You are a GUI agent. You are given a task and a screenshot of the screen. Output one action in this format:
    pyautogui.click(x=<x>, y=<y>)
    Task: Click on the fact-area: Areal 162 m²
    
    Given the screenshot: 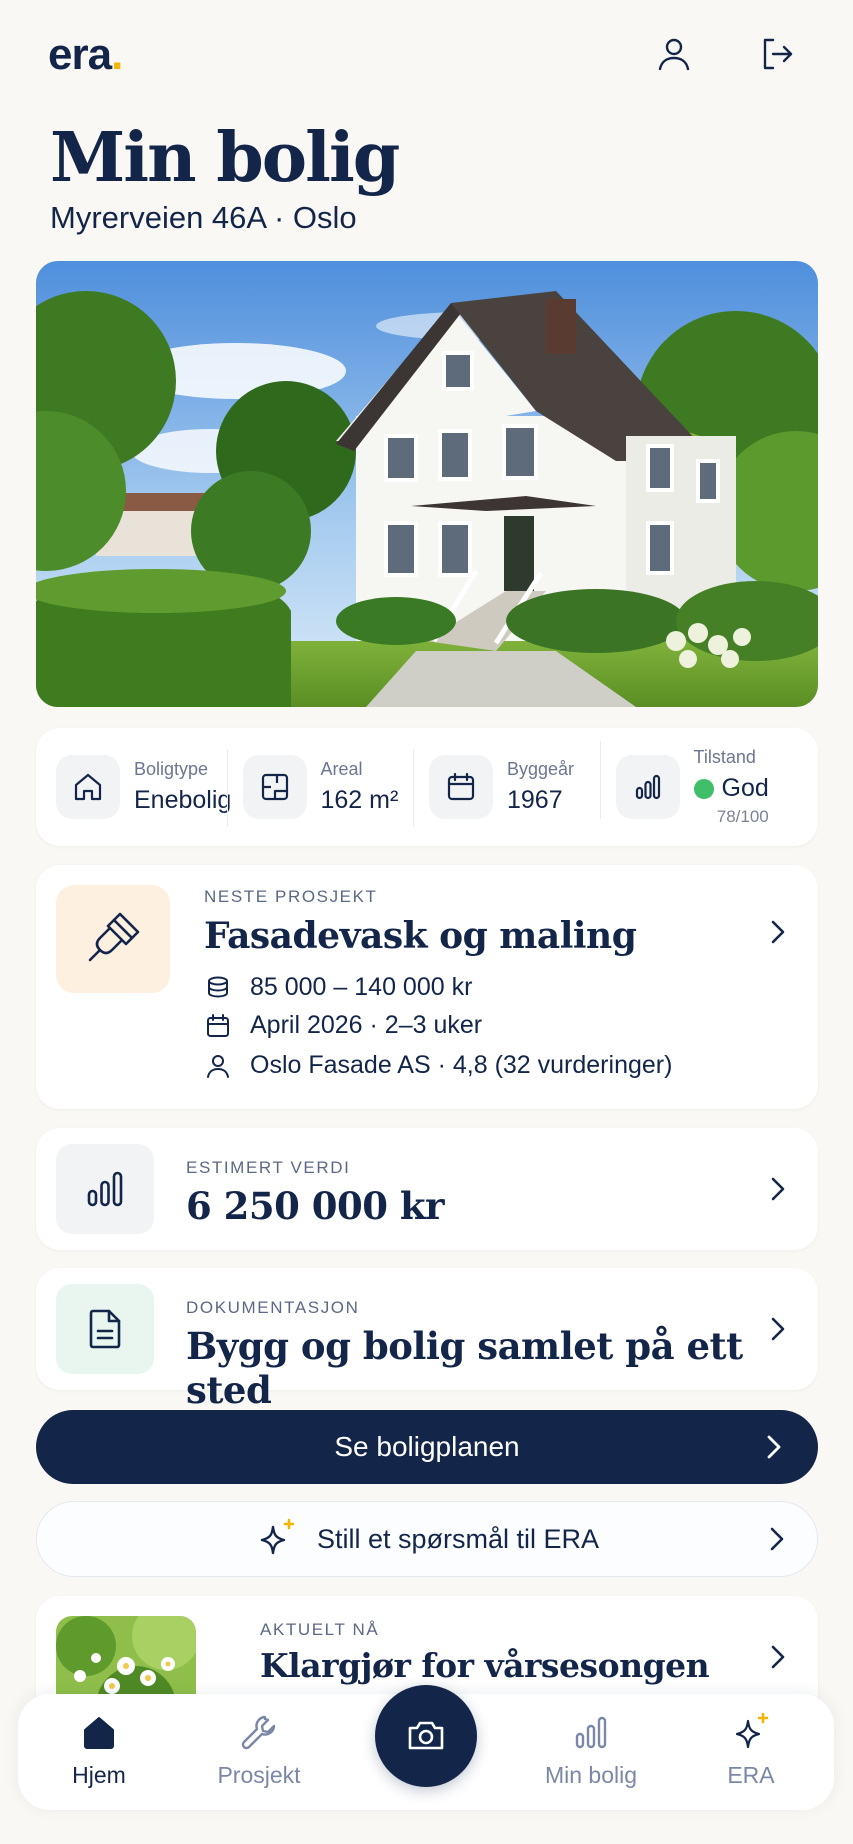 What is the action you would take?
    pyautogui.click(x=327, y=788)
    